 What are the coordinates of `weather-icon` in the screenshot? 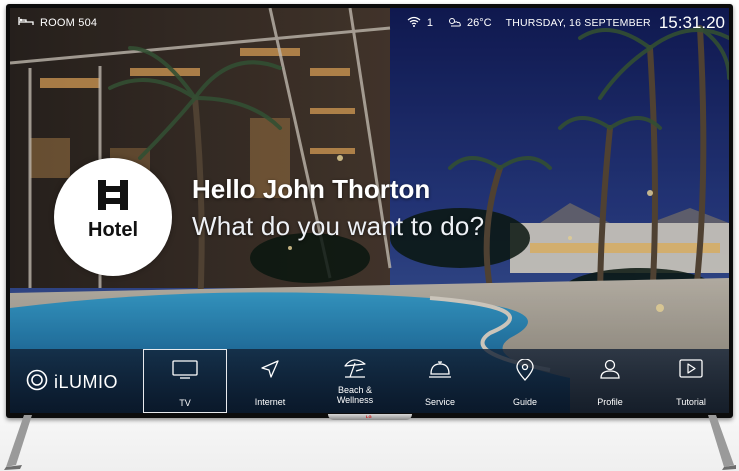 It's located at (454, 23).